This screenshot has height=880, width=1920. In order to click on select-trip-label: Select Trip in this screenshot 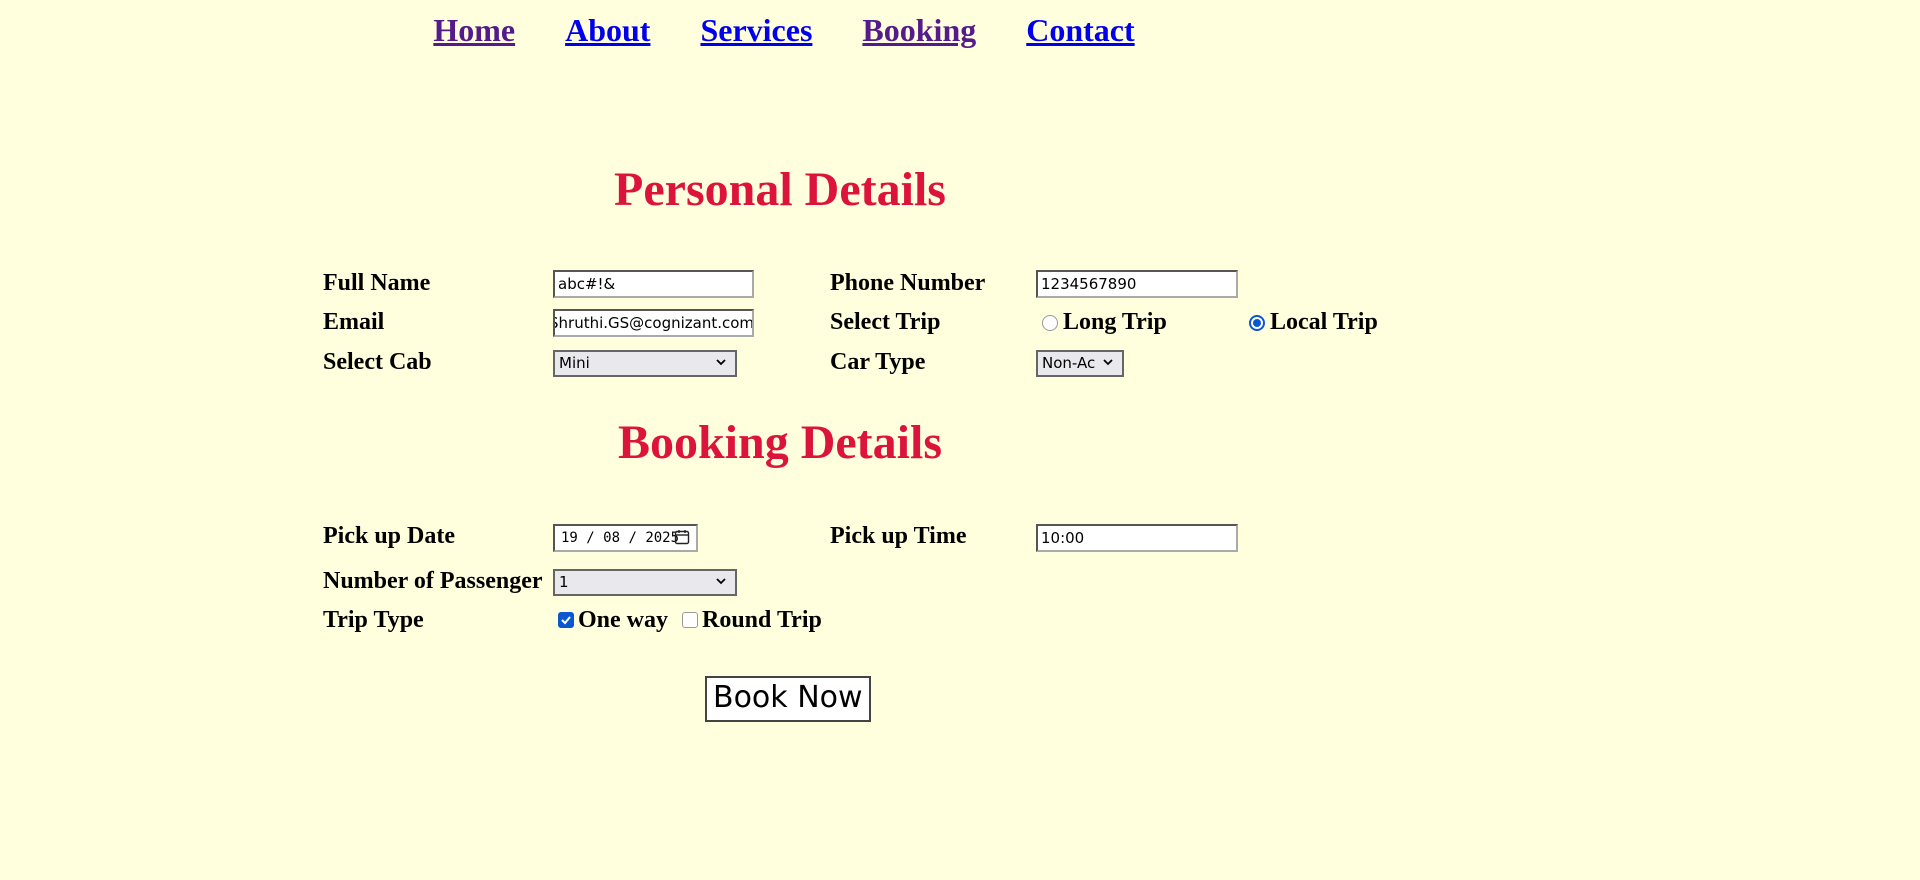, I will do `click(885, 322)`.